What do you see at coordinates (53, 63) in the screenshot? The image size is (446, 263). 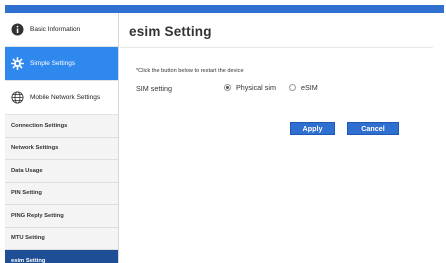 I see `sidebar-item-label: Simple Settings` at bounding box center [53, 63].